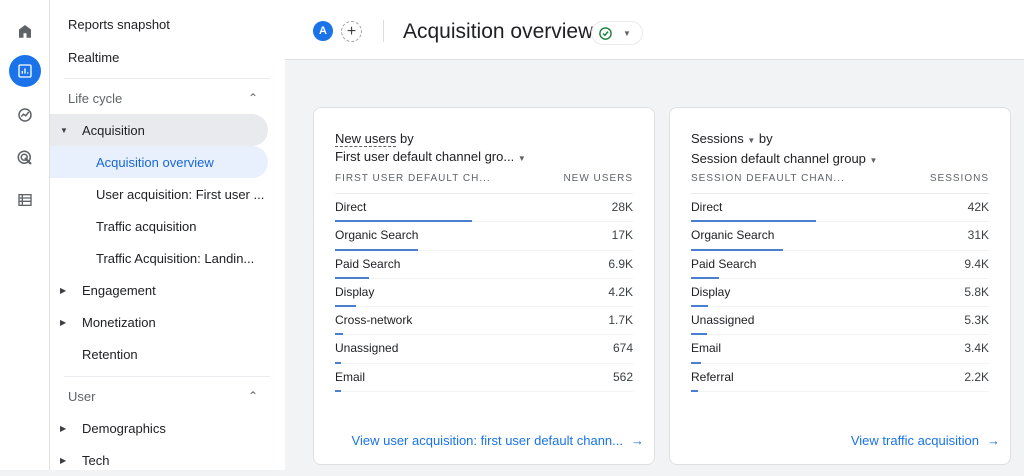 The image size is (1024, 476). Describe the element at coordinates (620, 320) in the screenshot. I see `row-value: 1.7K` at that location.